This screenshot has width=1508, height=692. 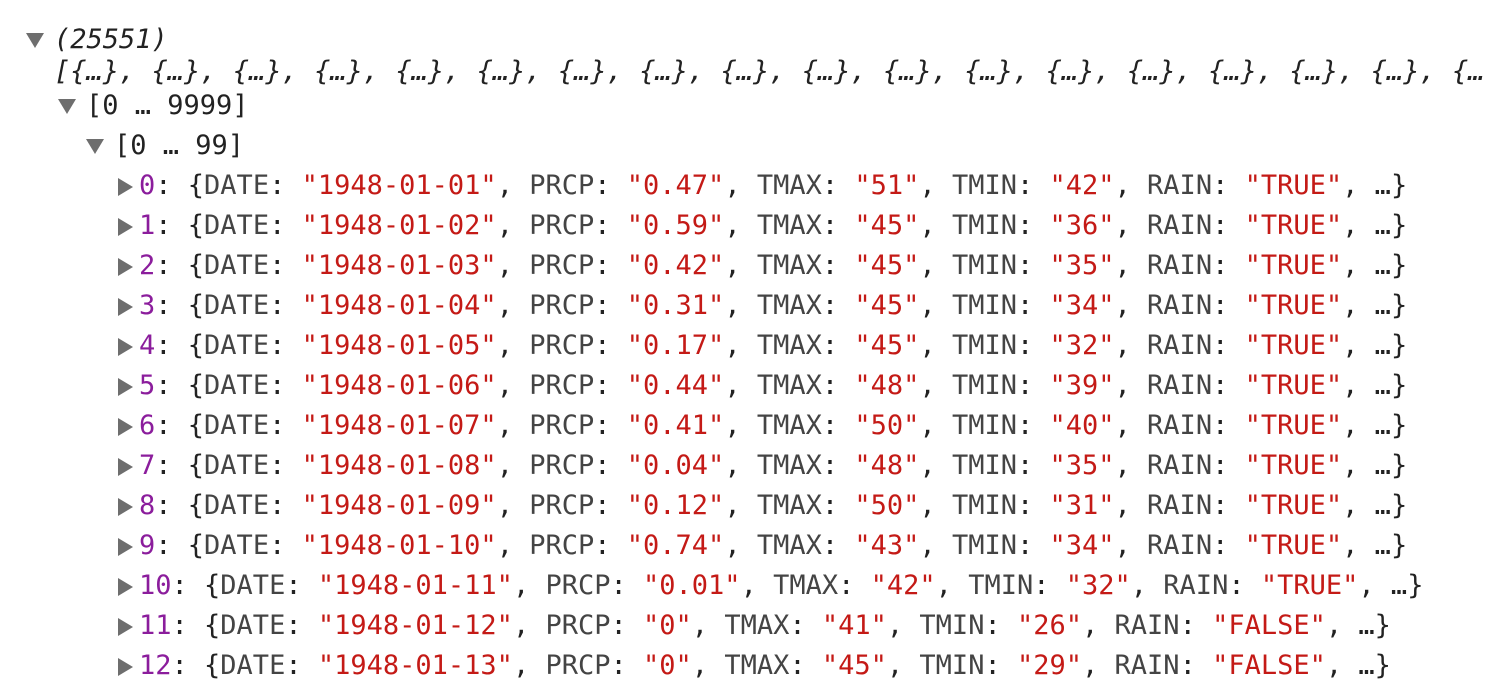 What do you see at coordinates (1082, 505) in the screenshot?
I see `row-value-tmin: 31` at bounding box center [1082, 505].